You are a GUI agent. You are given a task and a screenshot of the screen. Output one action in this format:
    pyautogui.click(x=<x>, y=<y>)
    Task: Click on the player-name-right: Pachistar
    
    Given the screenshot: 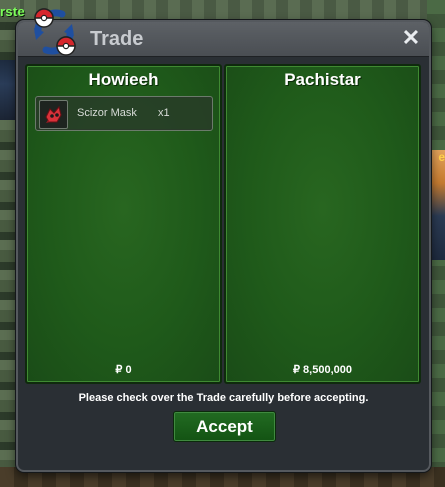 What is the action you would take?
    pyautogui.click(x=322, y=79)
    